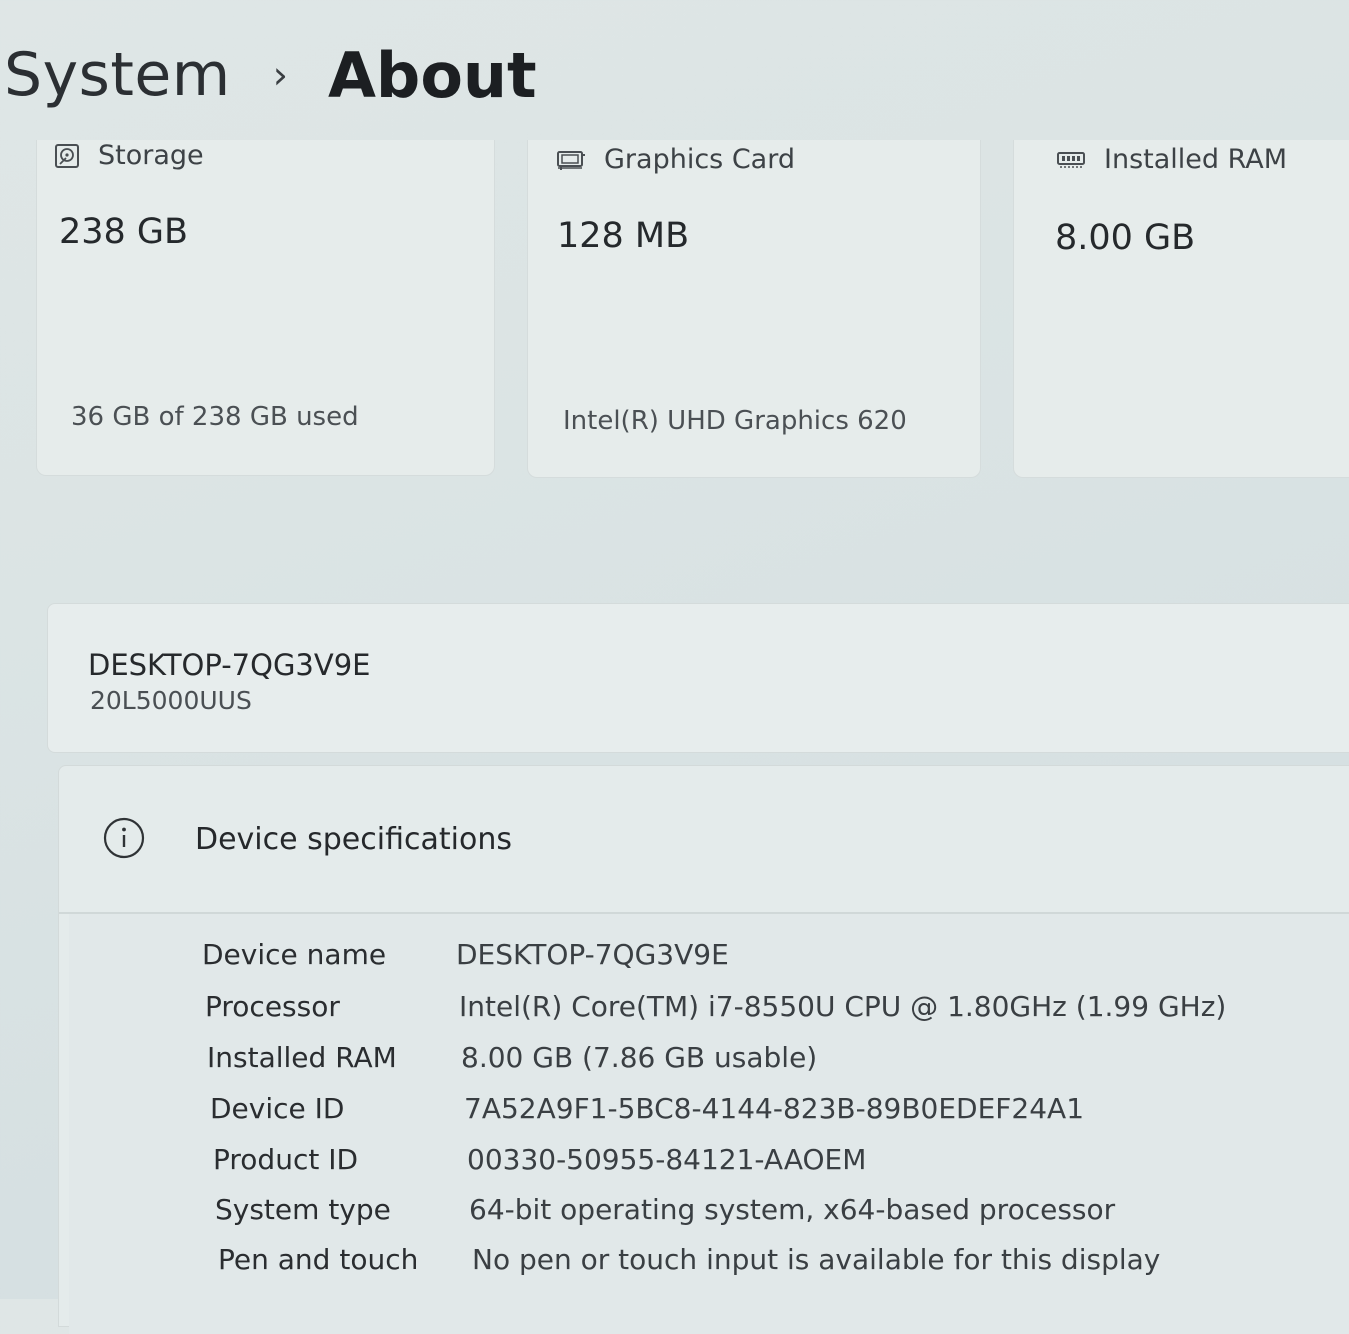  What do you see at coordinates (699, 159) in the screenshot?
I see `graphics-card-label: Graphics Card` at bounding box center [699, 159].